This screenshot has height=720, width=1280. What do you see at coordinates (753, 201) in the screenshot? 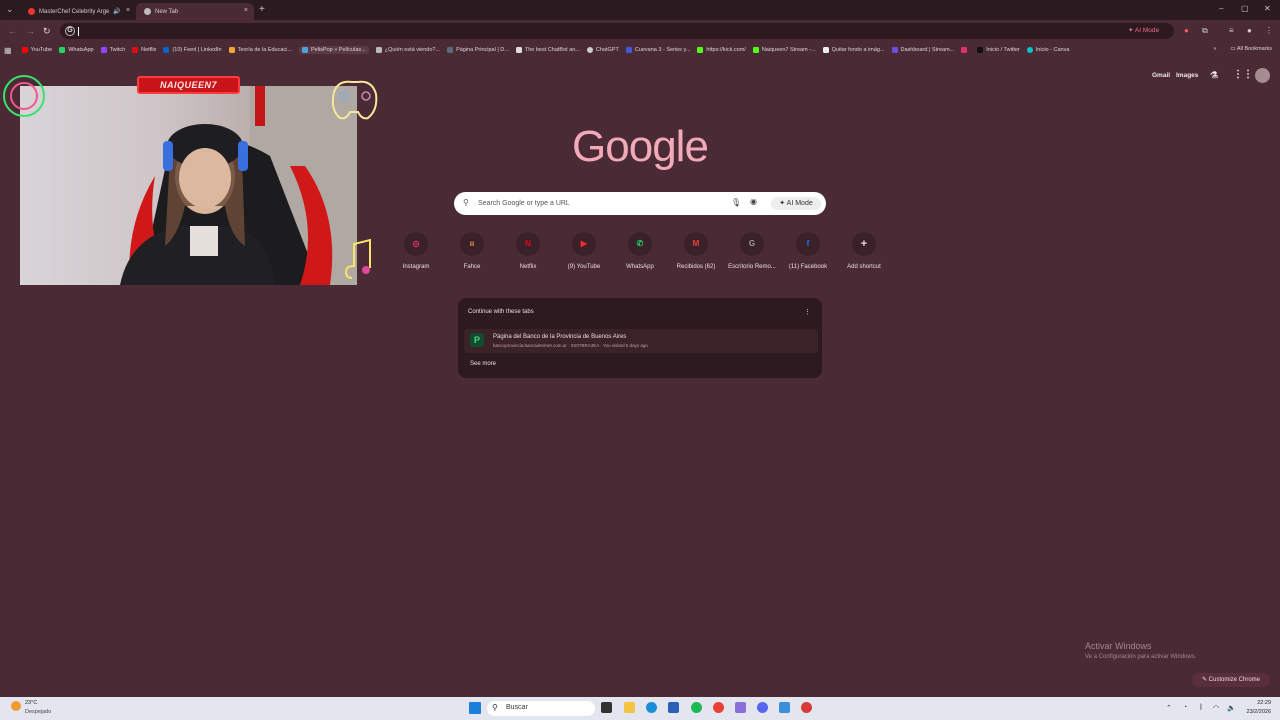
I see `lens-icon: ◉` at bounding box center [753, 201].